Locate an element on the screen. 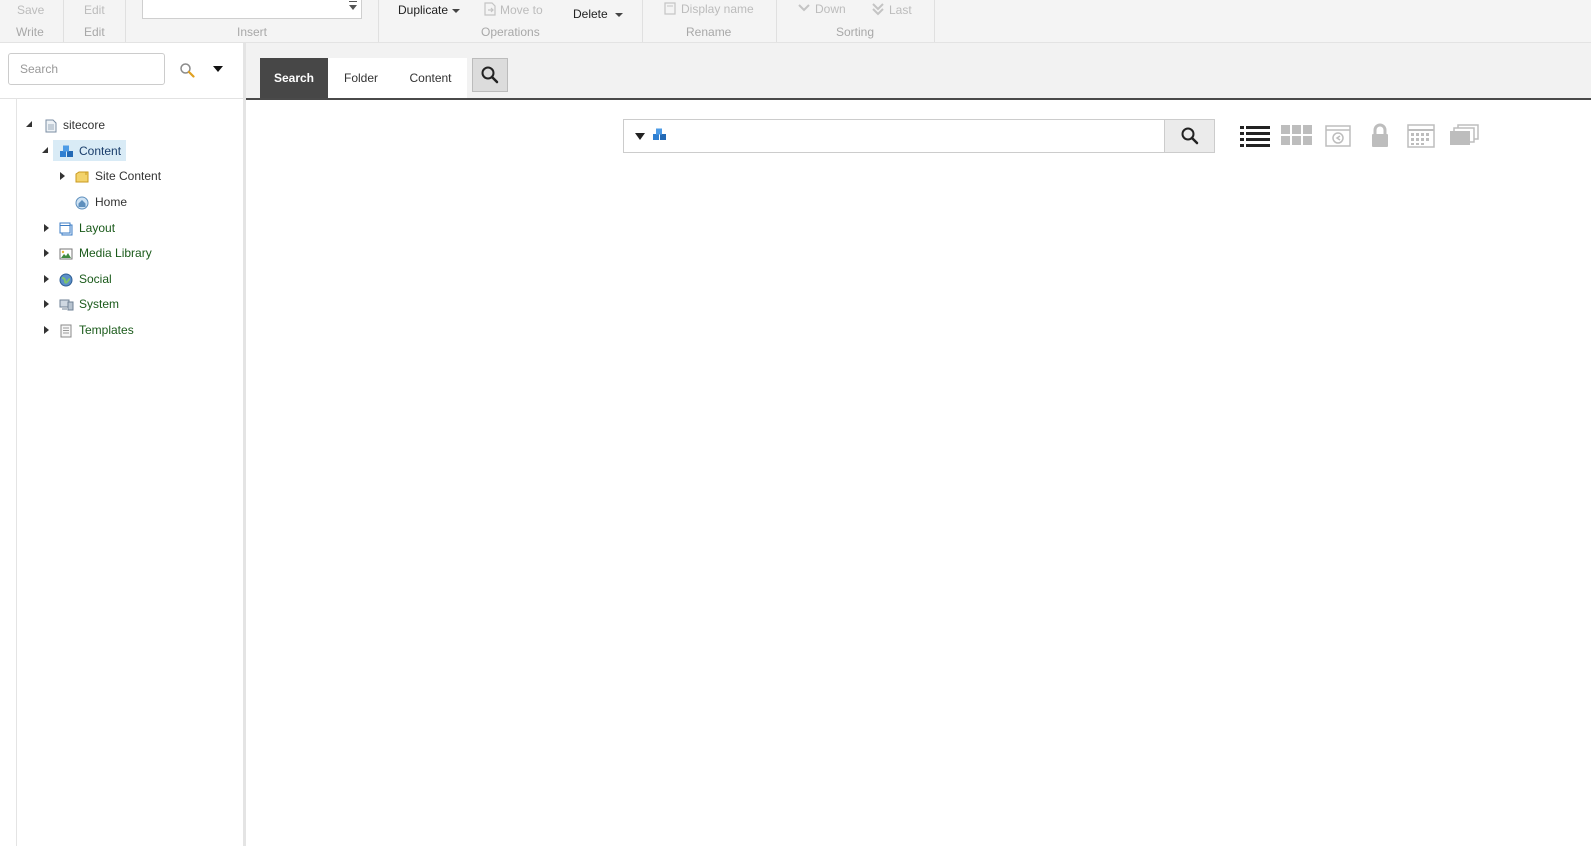 This screenshot has height=846, width=1591. tree-node-label: Site Content is located at coordinates (128, 176).